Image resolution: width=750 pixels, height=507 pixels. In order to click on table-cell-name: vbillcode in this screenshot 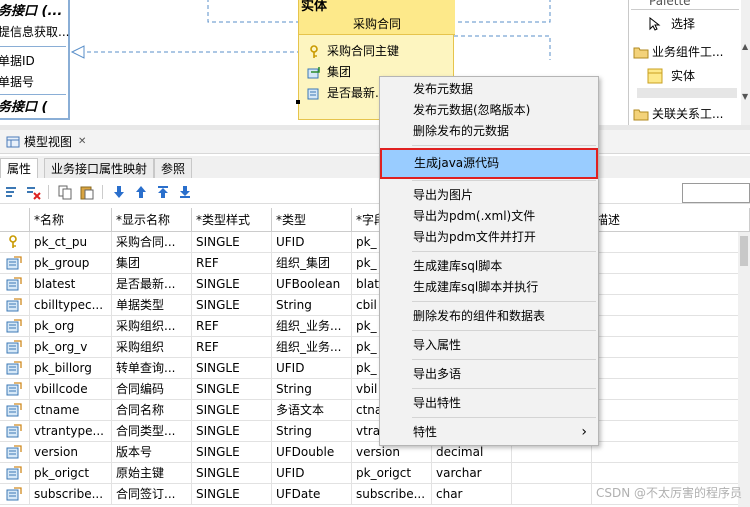, I will do `click(71, 389)`.